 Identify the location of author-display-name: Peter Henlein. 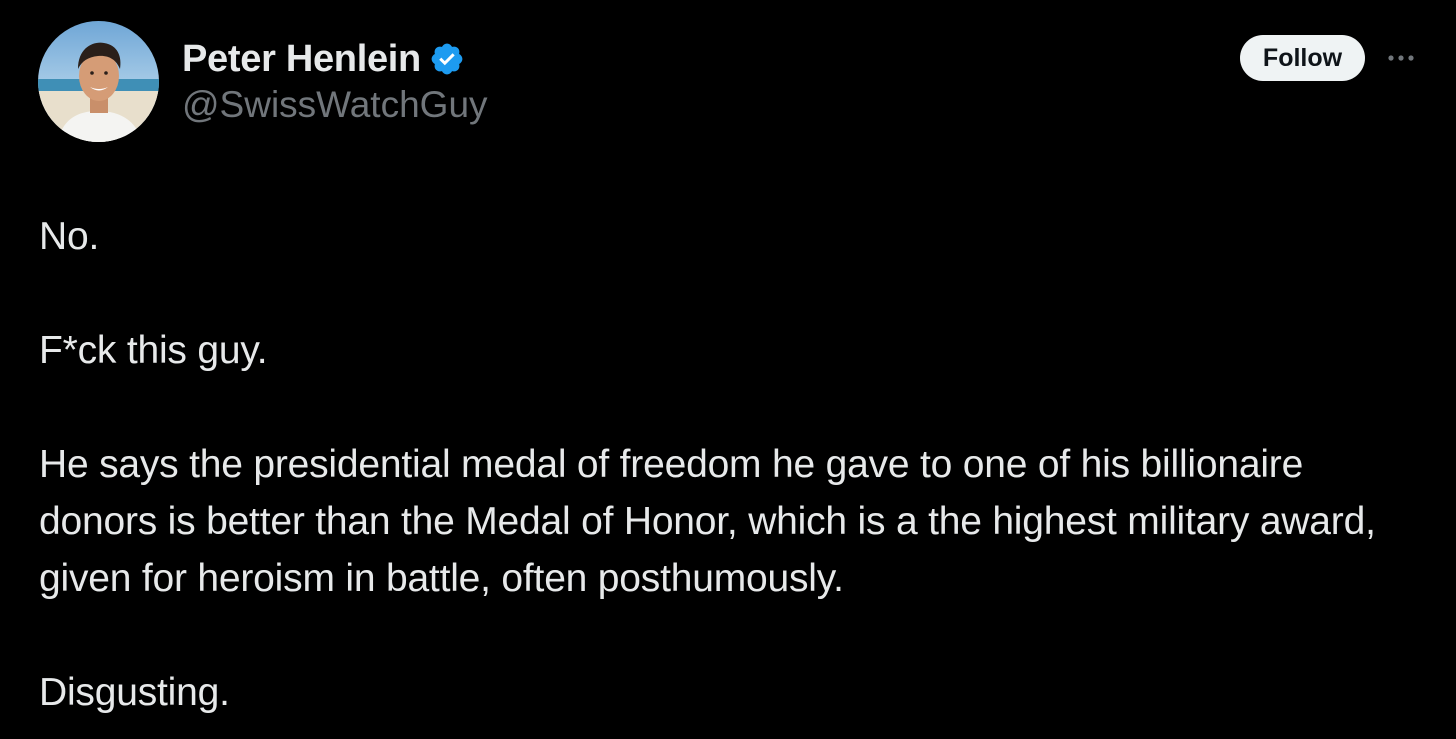
(301, 59).